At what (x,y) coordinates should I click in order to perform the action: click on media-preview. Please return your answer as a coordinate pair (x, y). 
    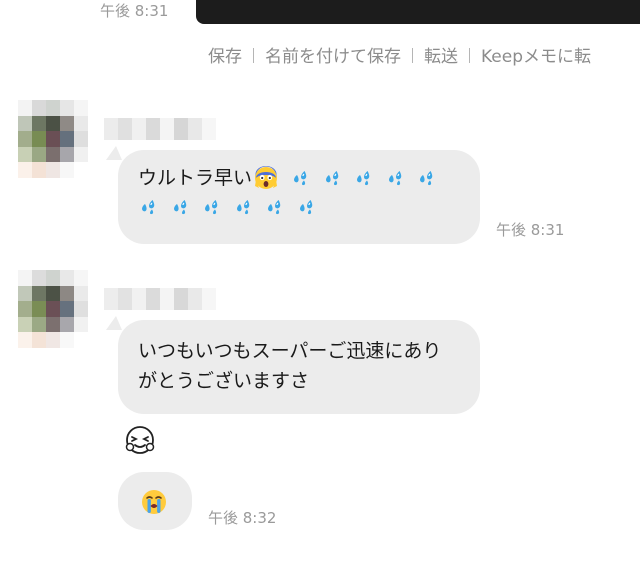
    Looking at the image, I should click on (418, 12).